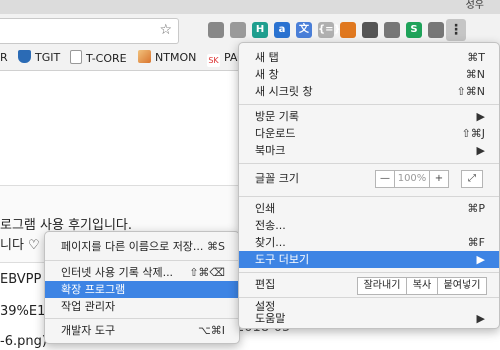 The image size is (500, 350). I want to click on menu-item-shortcut: ⌘F, so click(476, 242).